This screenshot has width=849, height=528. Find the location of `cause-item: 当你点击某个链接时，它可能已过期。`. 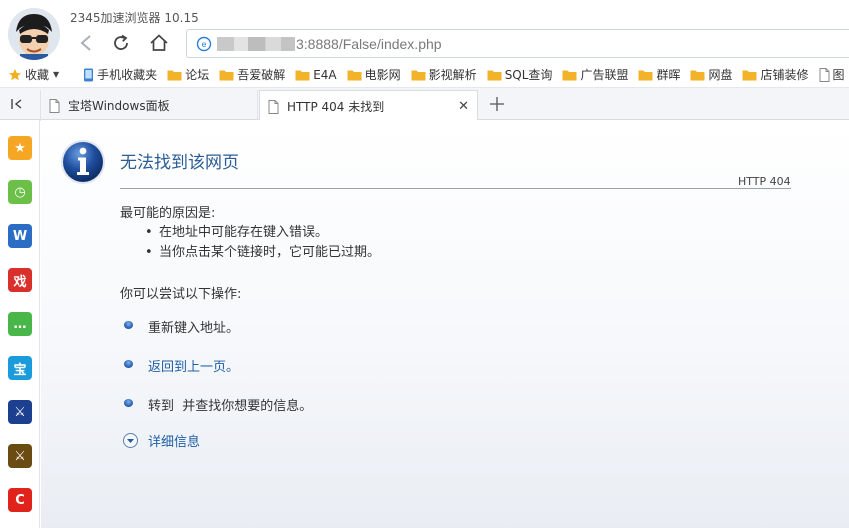

cause-item: 当你点击某个链接时，它可能已过期。 is located at coordinates (262, 253).